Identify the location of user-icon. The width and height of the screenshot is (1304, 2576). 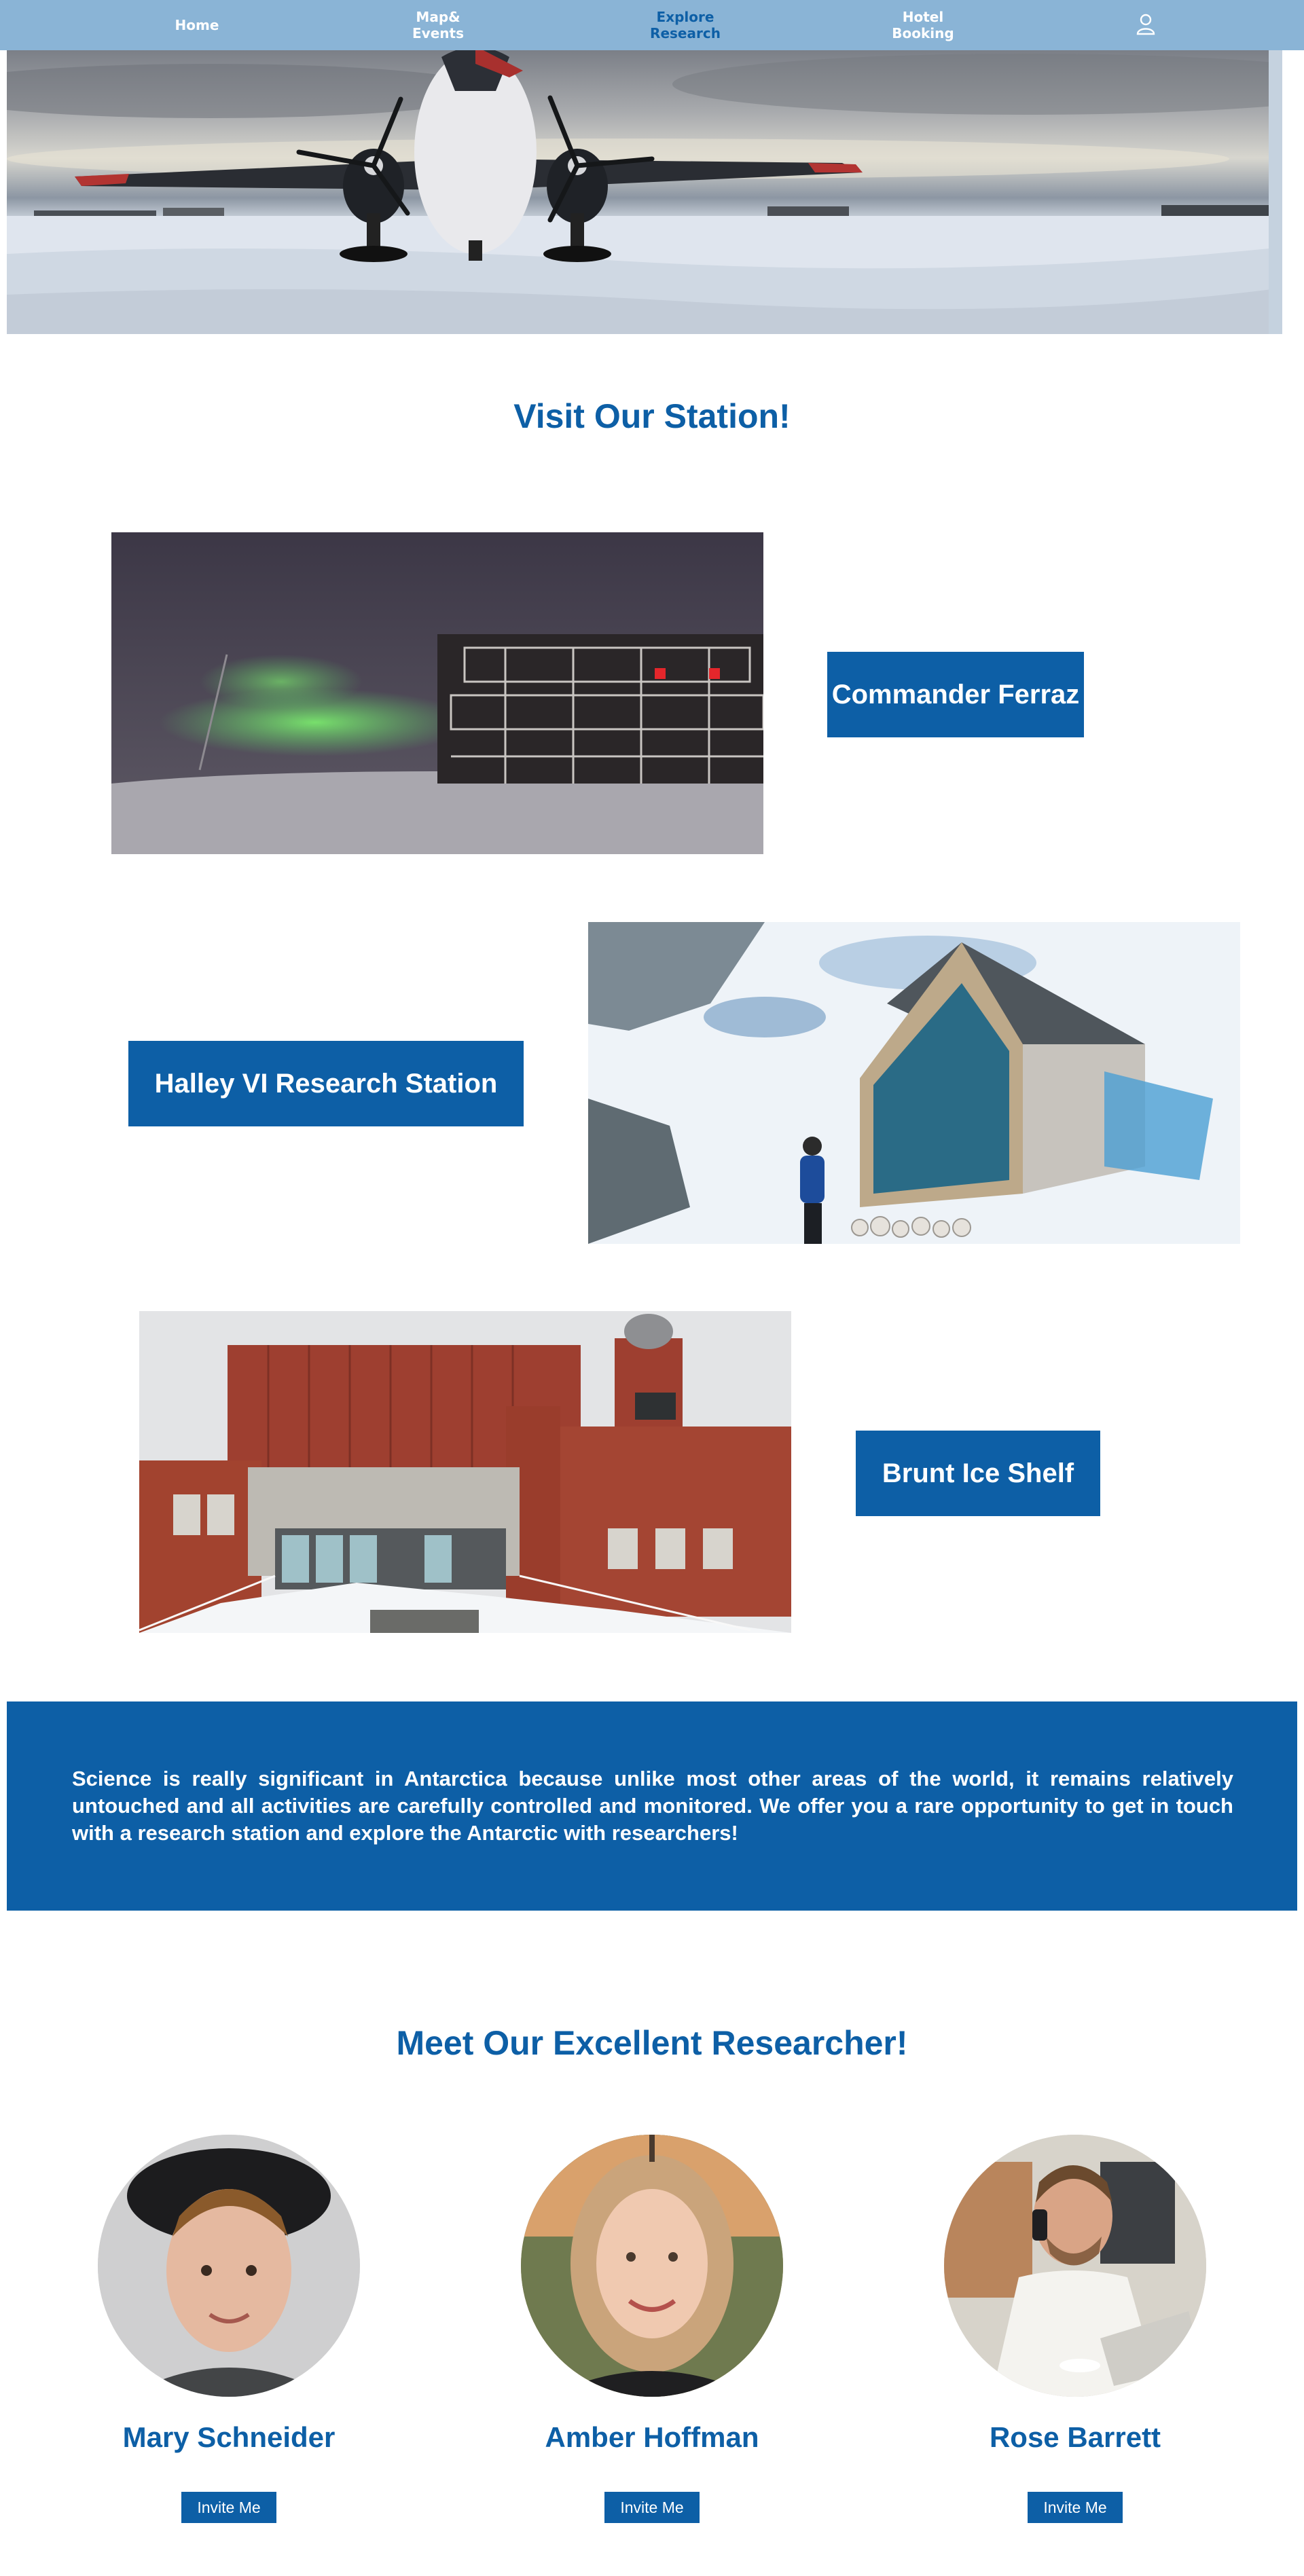
(1146, 23).